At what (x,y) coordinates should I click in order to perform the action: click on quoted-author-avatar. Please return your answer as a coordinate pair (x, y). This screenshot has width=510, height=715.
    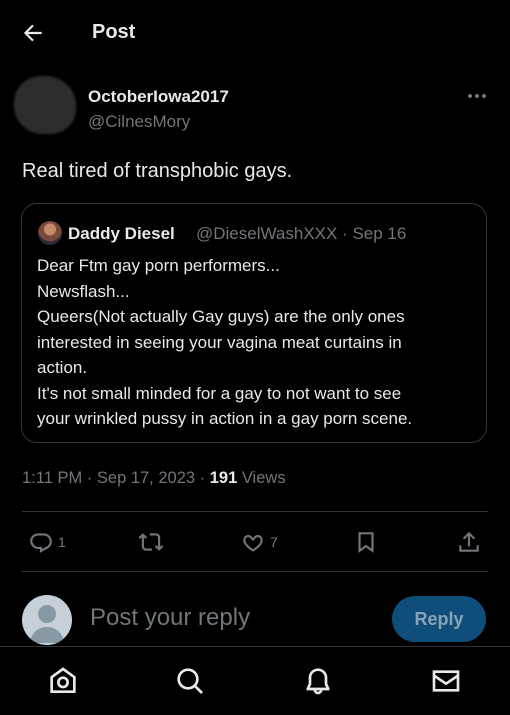
    Looking at the image, I should click on (50, 233).